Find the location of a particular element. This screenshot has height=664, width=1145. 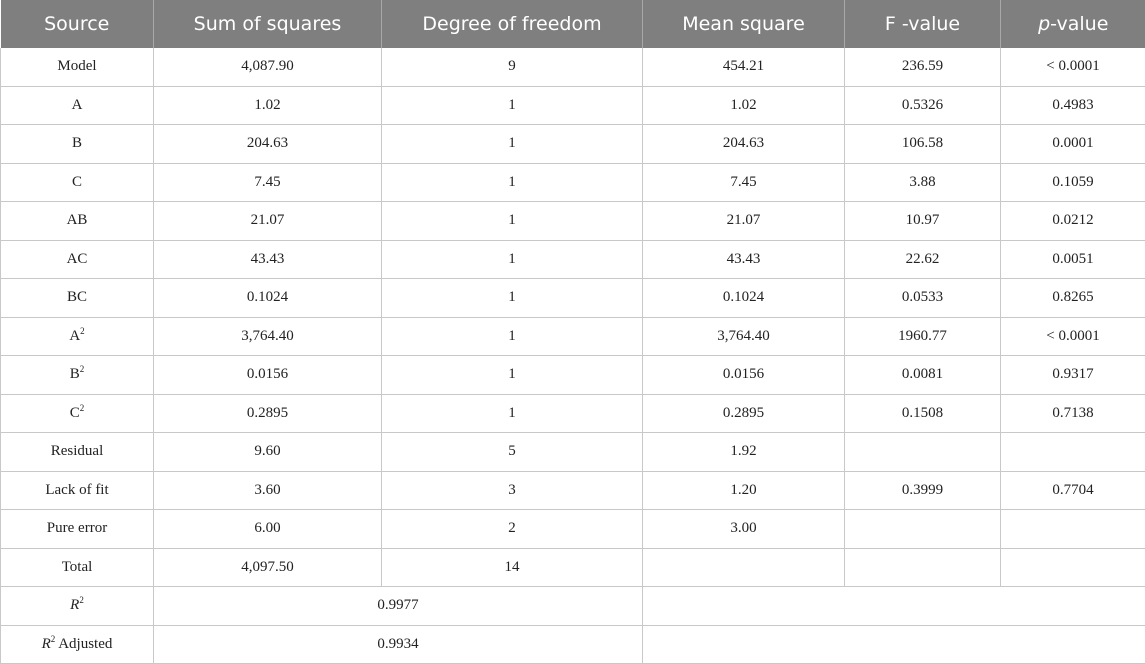

table-row: C2 0.2895 1 0.2895 0.1508 0.7138 is located at coordinates (572, 413).